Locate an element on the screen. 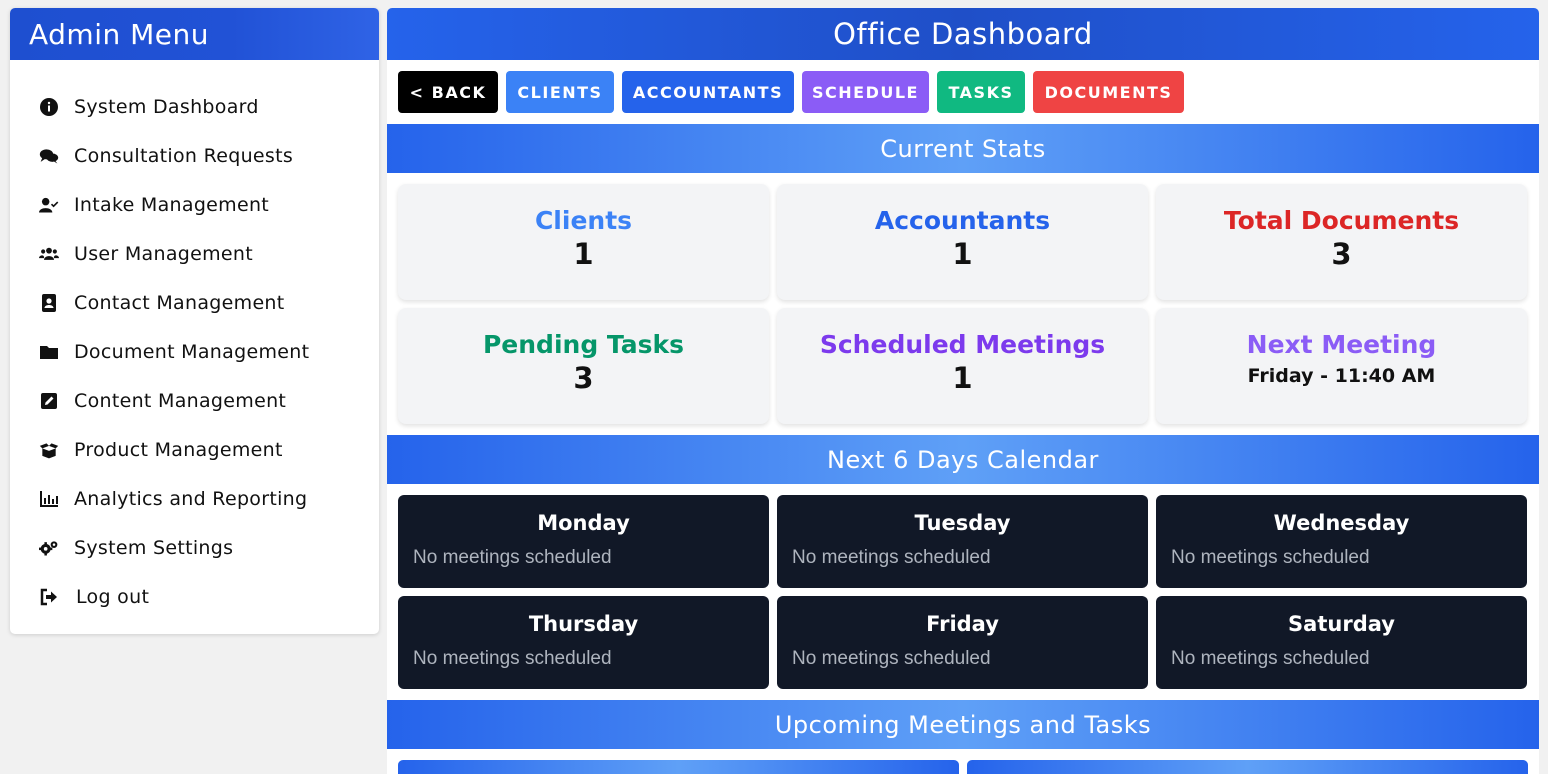 The height and width of the screenshot is (774, 1548). upcoming-panels is located at coordinates (963, 761).